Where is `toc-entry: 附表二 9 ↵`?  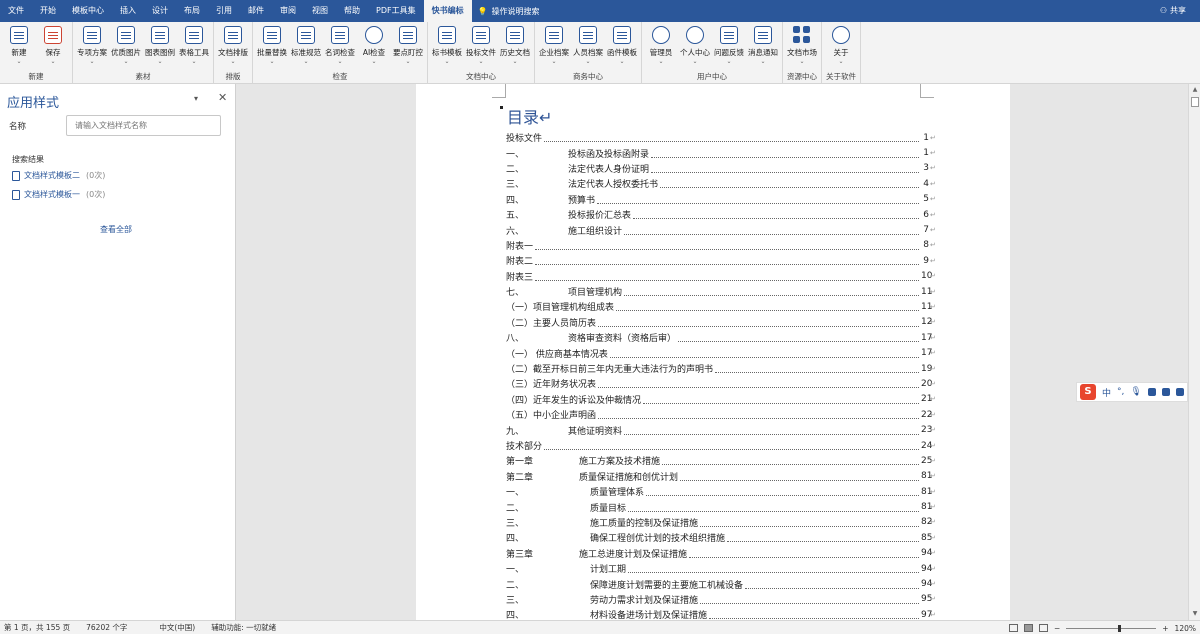
toc-entry: 附表二 9 ↵ is located at coordinates (721, 260).